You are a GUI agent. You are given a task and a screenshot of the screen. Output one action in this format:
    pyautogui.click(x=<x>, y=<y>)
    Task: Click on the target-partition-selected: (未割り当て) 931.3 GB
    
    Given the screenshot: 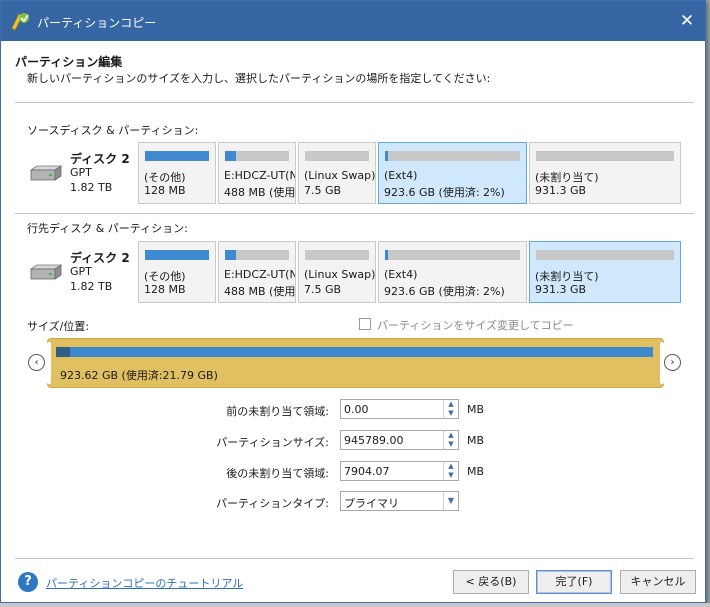 What is the action you would take?
    pyautogui.click(x=605, y=272)
    